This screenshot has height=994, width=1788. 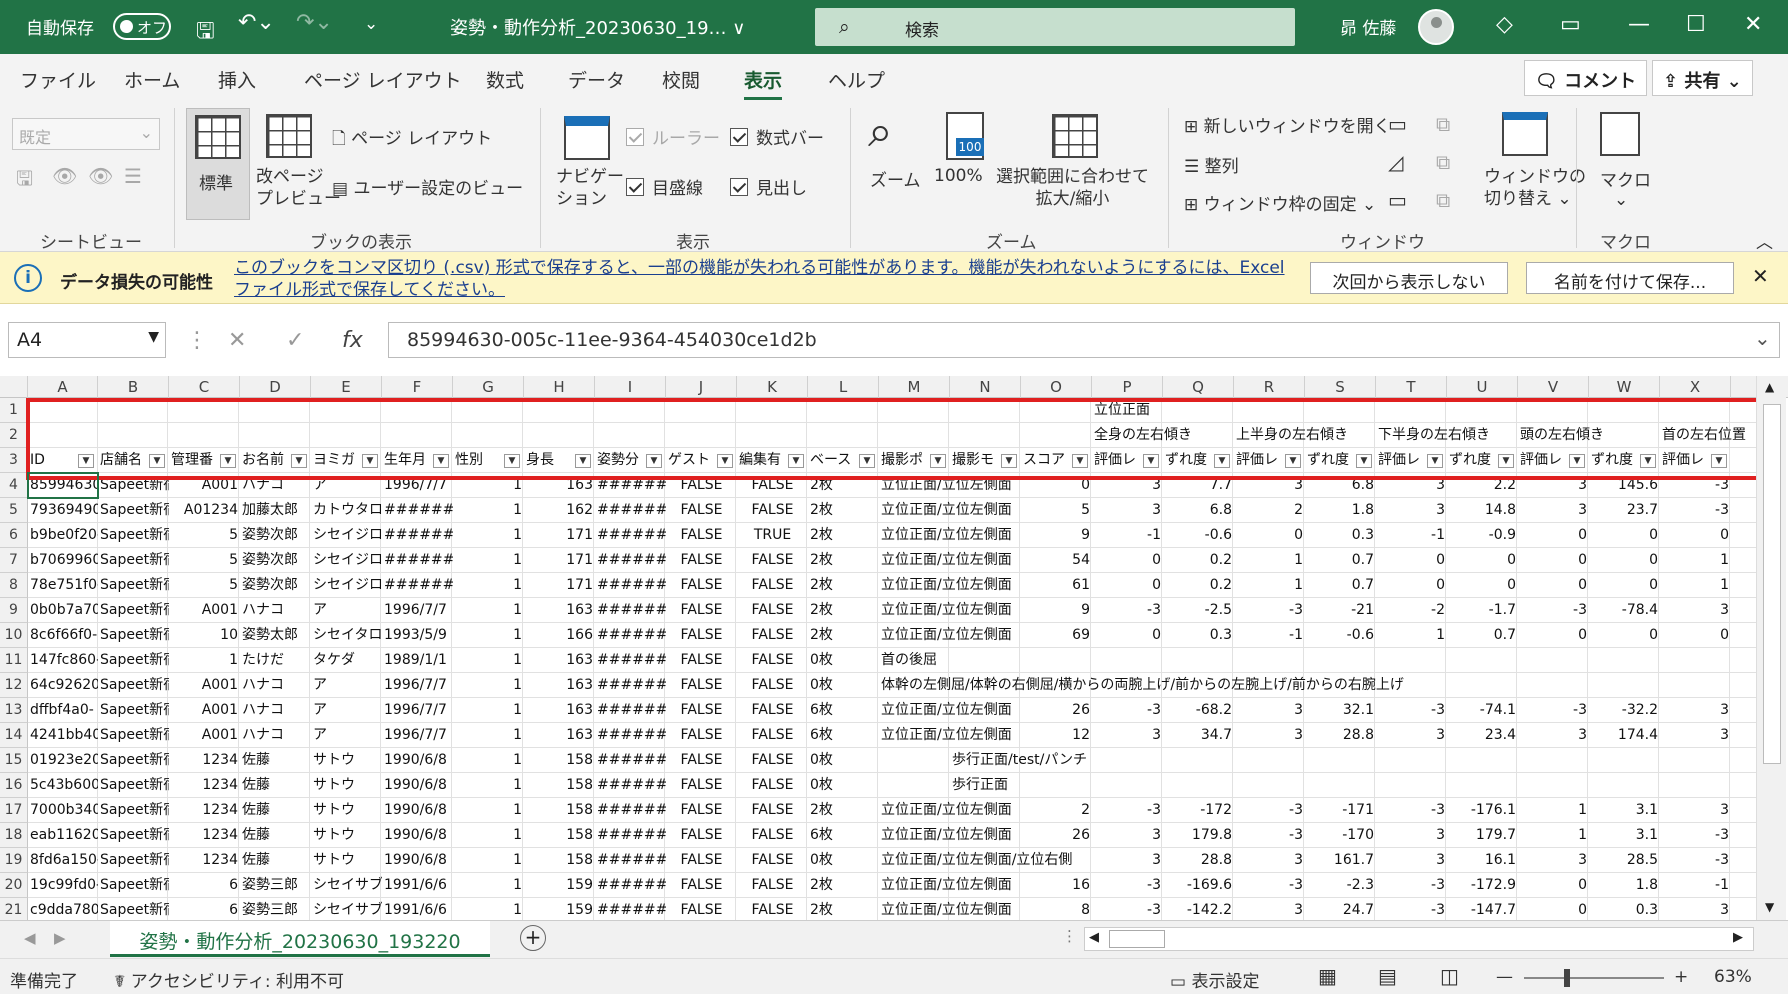 What do you see at coordinates (1553, 610) in the screenshot?
I see `cell-v: -3` at bounding box center [1553, 610].